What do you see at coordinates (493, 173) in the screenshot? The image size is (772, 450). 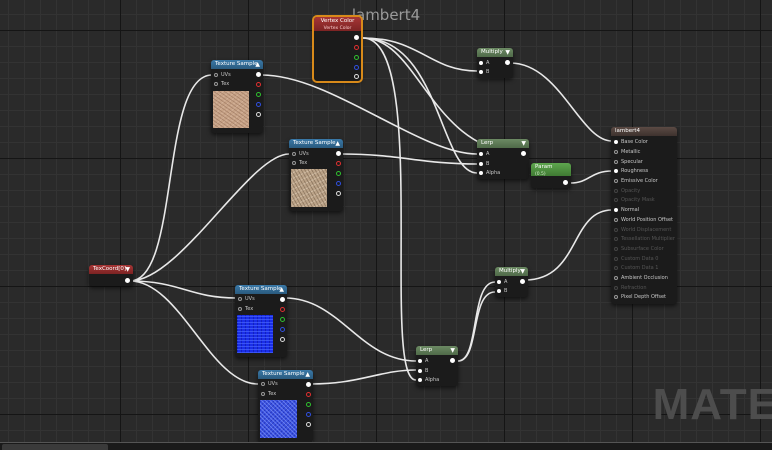 I see `pin-label: Alpha` at bounding box center [493, 173].